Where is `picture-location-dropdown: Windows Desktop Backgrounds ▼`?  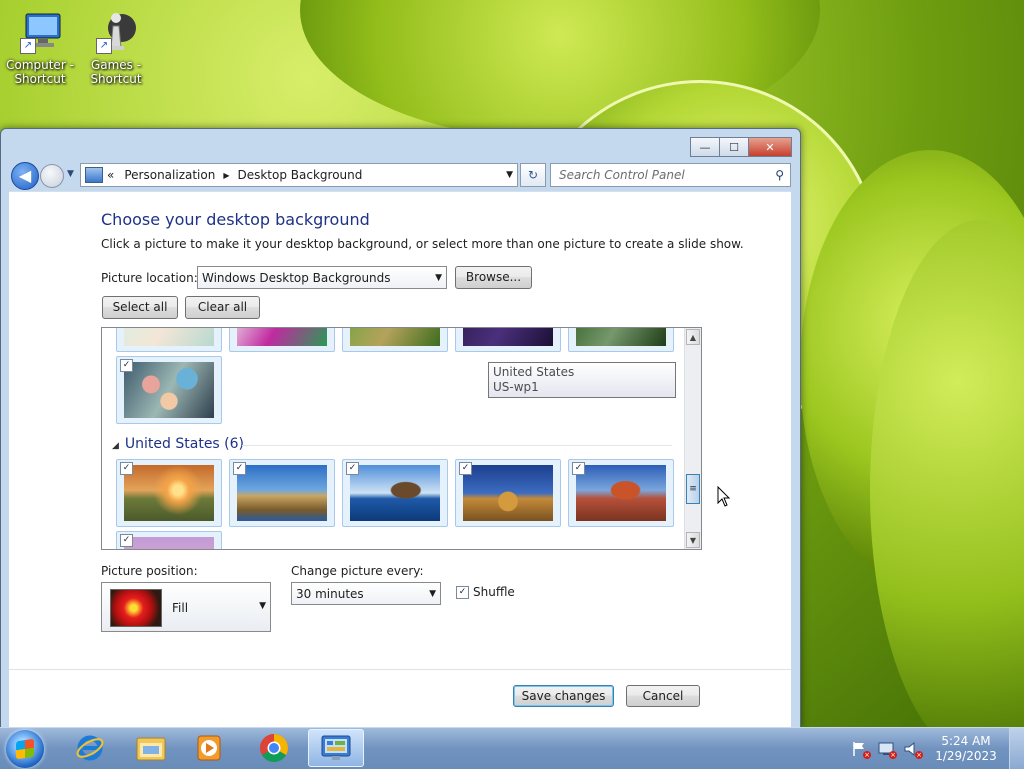
picture-location-dropdown: Windows Desktop Backgrounds ▼ is located at coordinates (322, 277).